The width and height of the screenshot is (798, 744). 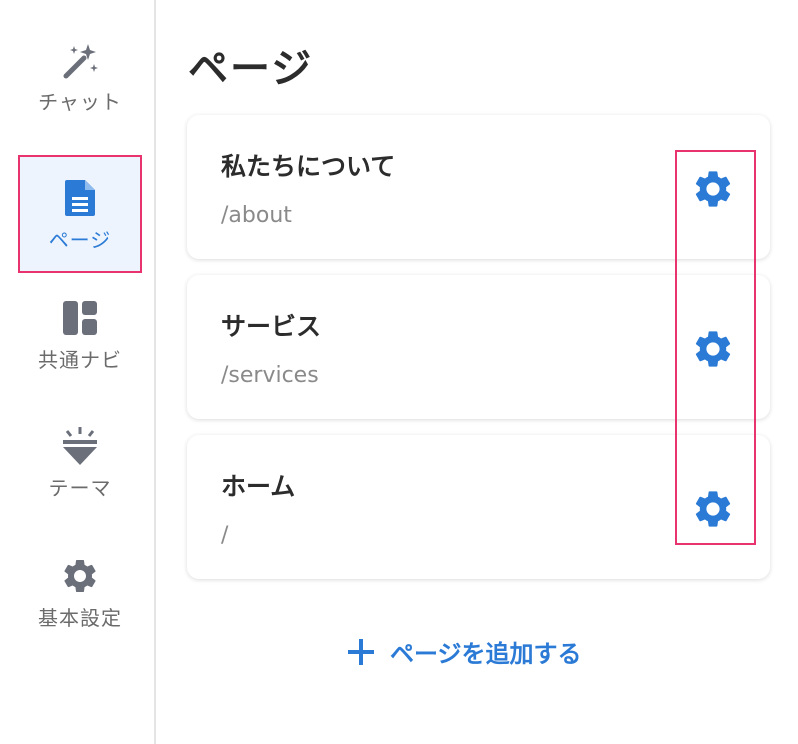 What do you see at coordinates (80, 239) in the screenshot?
I see `sidebar-item-label: ページ` at bounding box center [80, 239].